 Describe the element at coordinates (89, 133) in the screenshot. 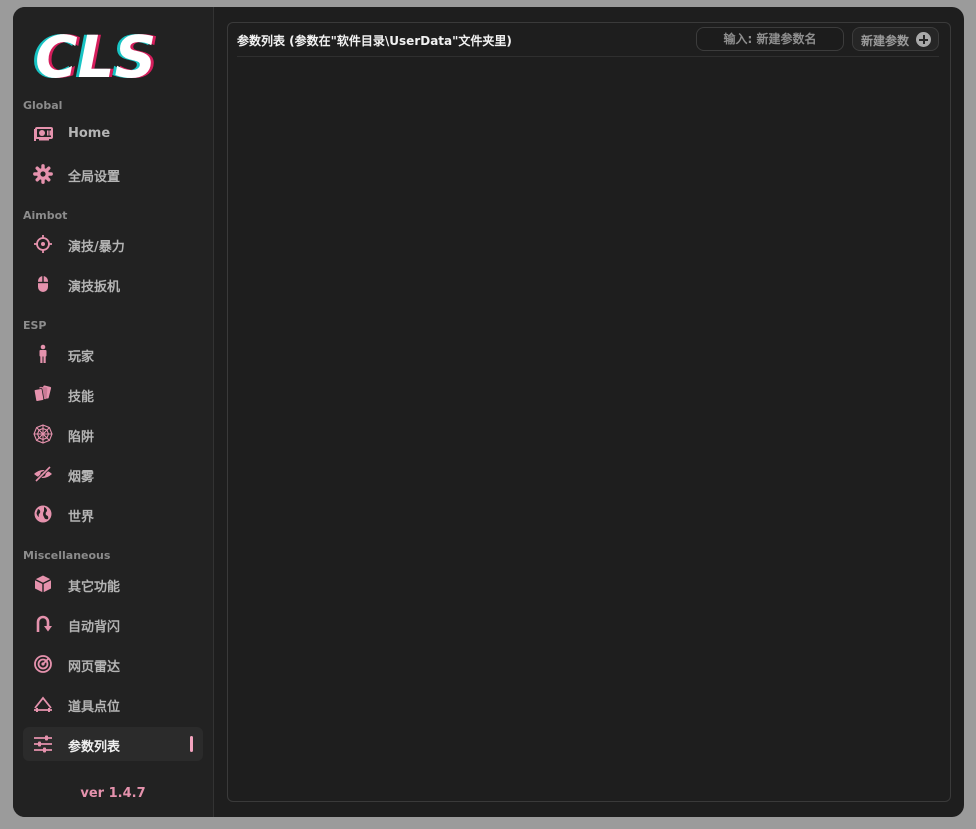

I see `nav-item-label: Home` at that location.